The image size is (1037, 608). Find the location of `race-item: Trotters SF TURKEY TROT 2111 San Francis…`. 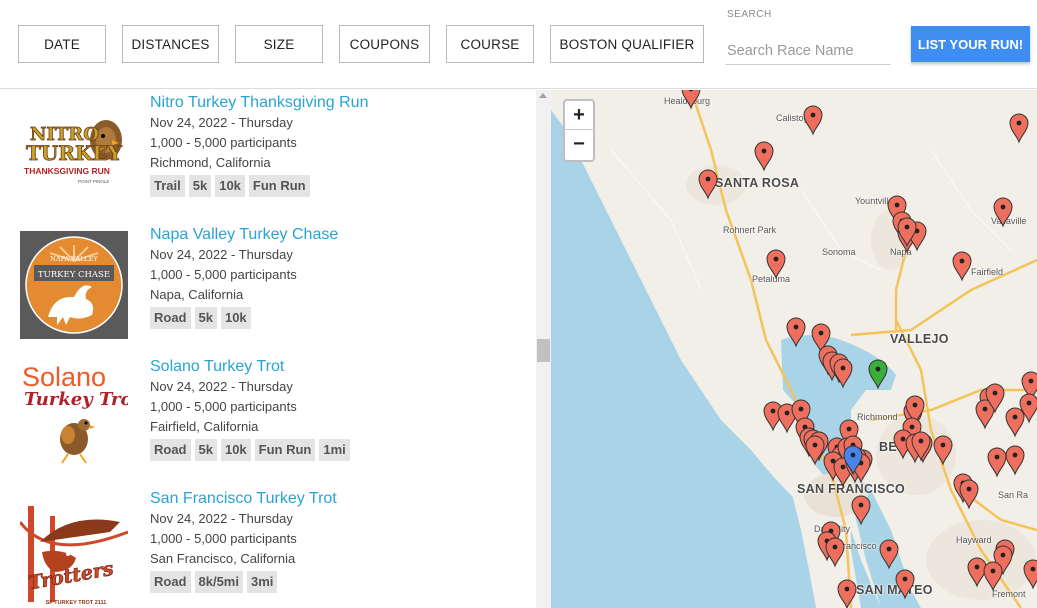

race-item: Trotters SF TURKEY TROT 2111 San Francis… is located at coordinates (265, 547).